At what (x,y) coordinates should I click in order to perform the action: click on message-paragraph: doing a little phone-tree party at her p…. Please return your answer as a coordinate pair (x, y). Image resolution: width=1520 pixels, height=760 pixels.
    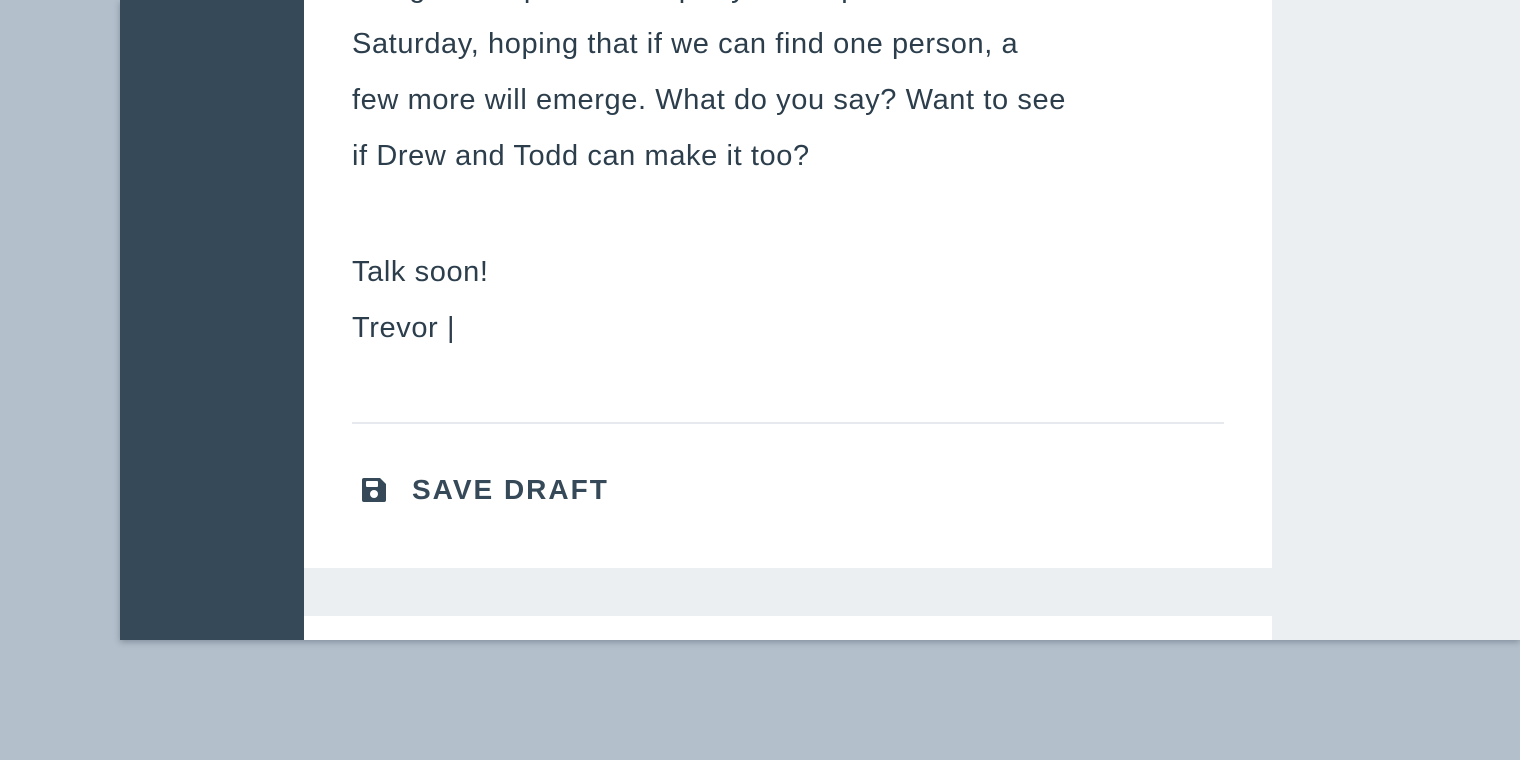
    Looking at the image, I should click on (709, 92).